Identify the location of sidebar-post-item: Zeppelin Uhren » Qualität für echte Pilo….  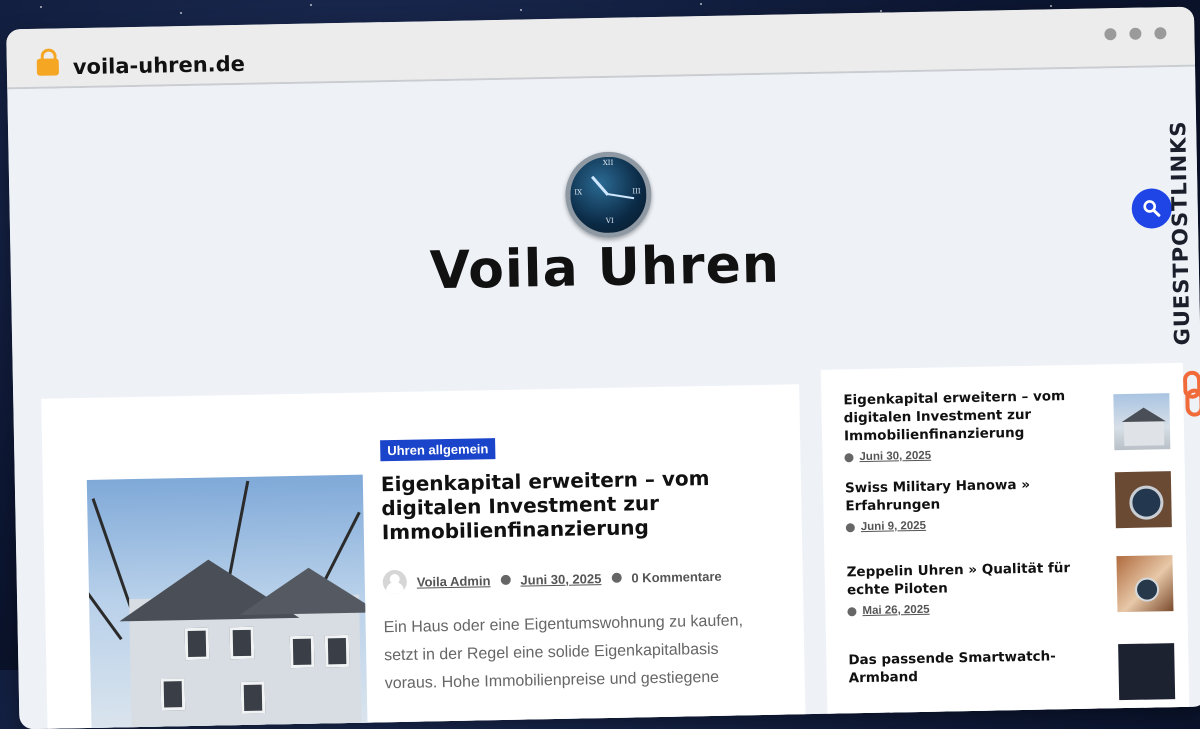
(1012, 586).